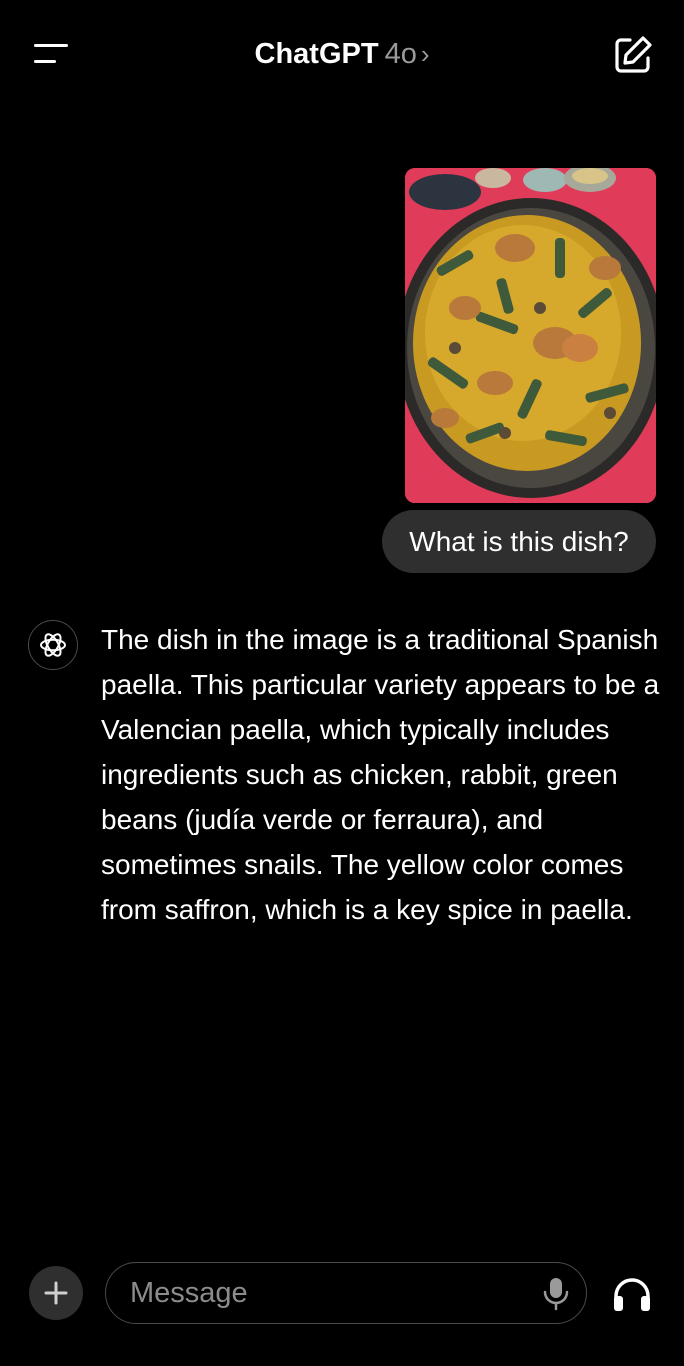  I want to click on top-bar: ChatGPT 4o ›, so click(342, 55).